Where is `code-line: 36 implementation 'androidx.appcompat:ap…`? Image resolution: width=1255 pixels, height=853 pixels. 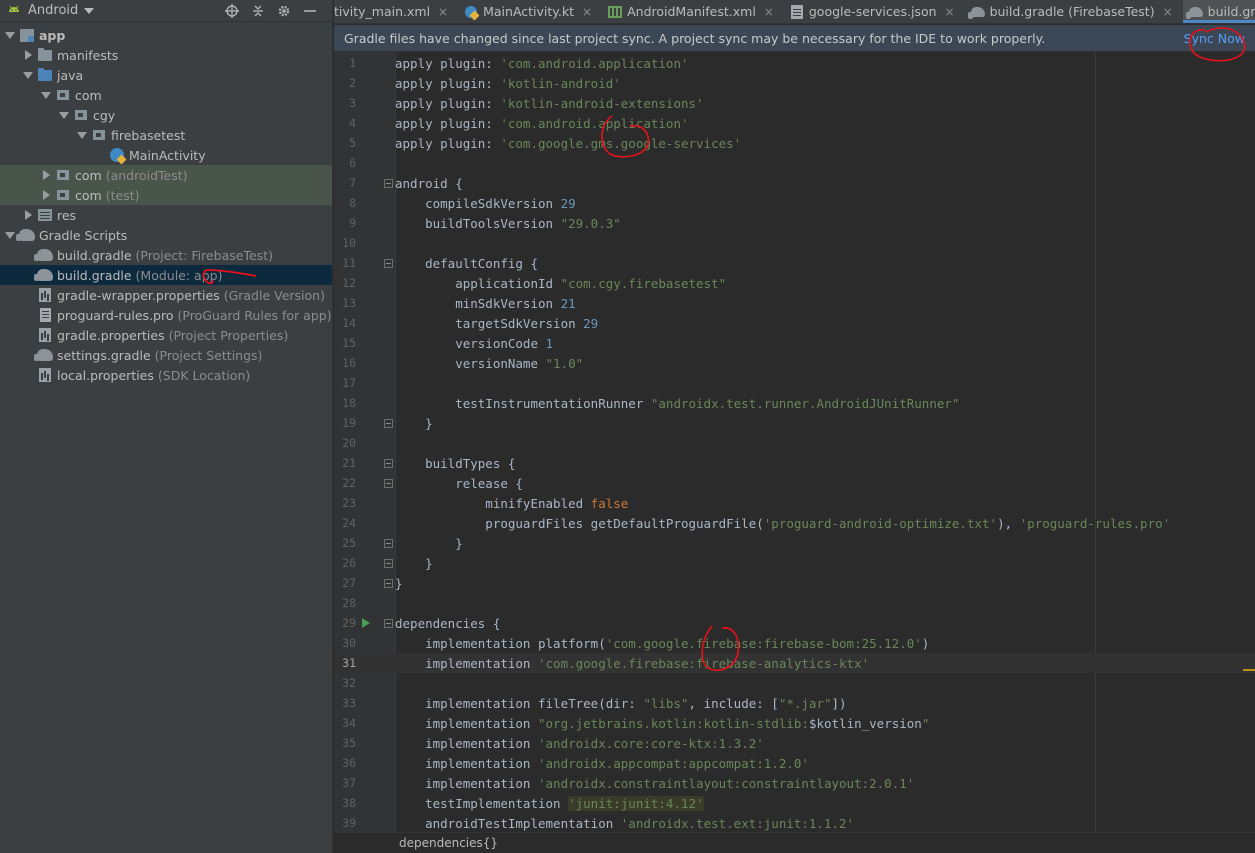 code-line: 36 implementation 'androidx.appcompat:ap… is located at coordinates (794, 763).